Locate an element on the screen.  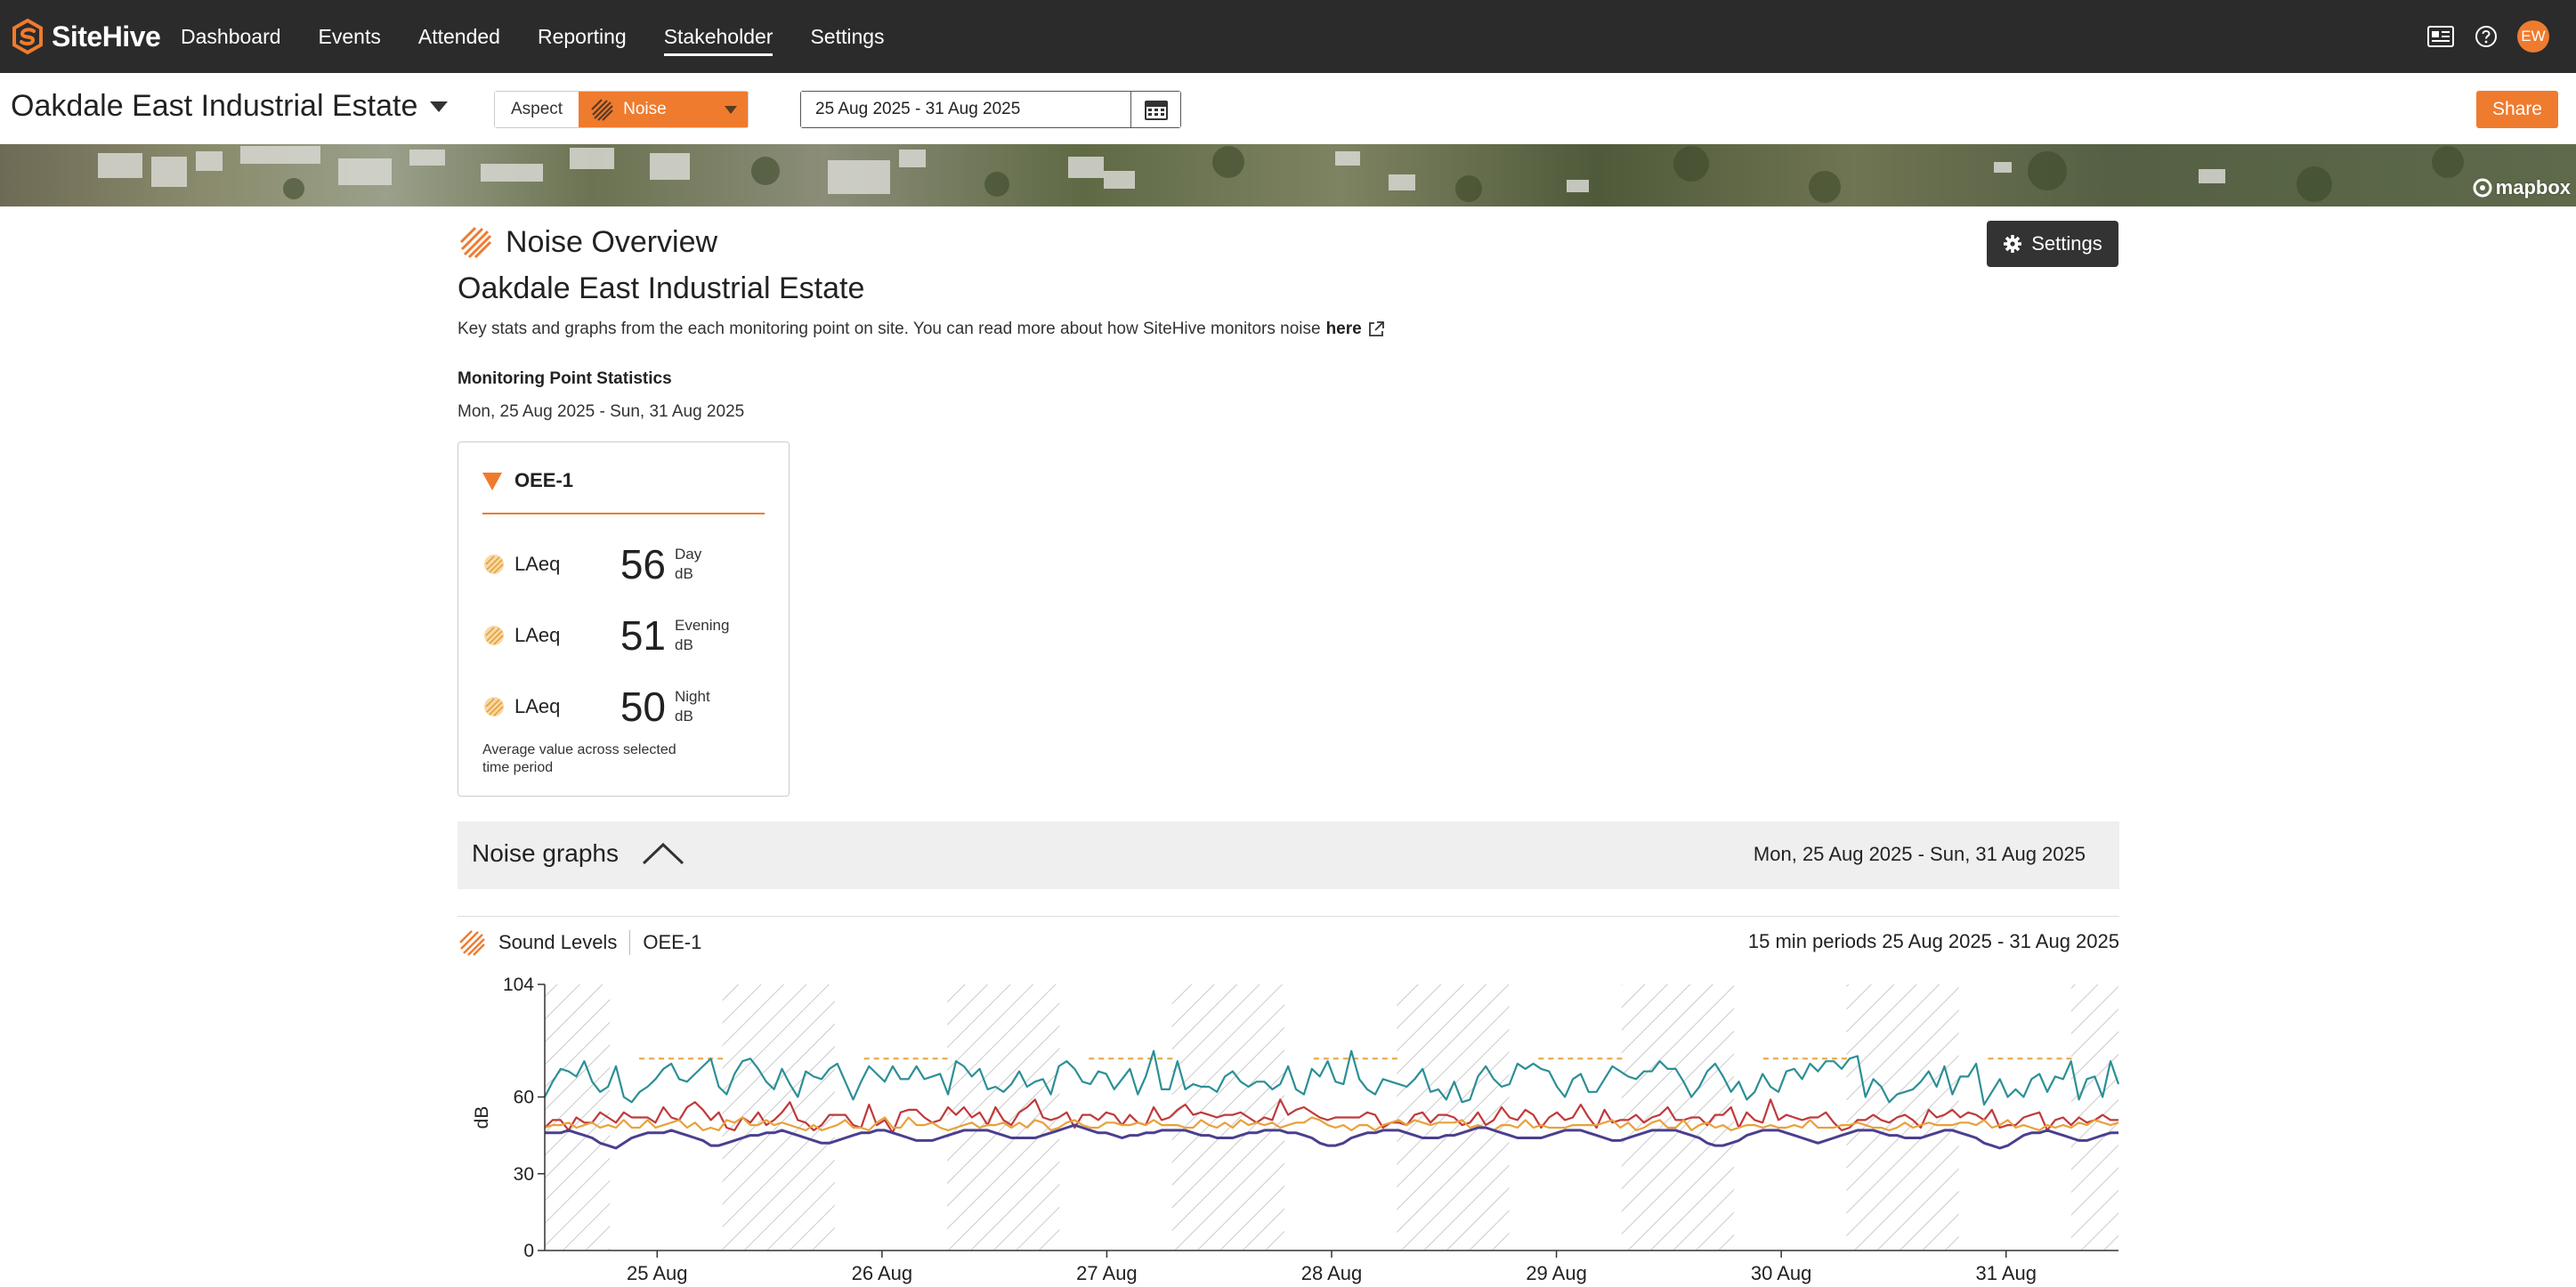
stats-section-title: Monitoring Point Statistics is located at coordinates (565, 378).